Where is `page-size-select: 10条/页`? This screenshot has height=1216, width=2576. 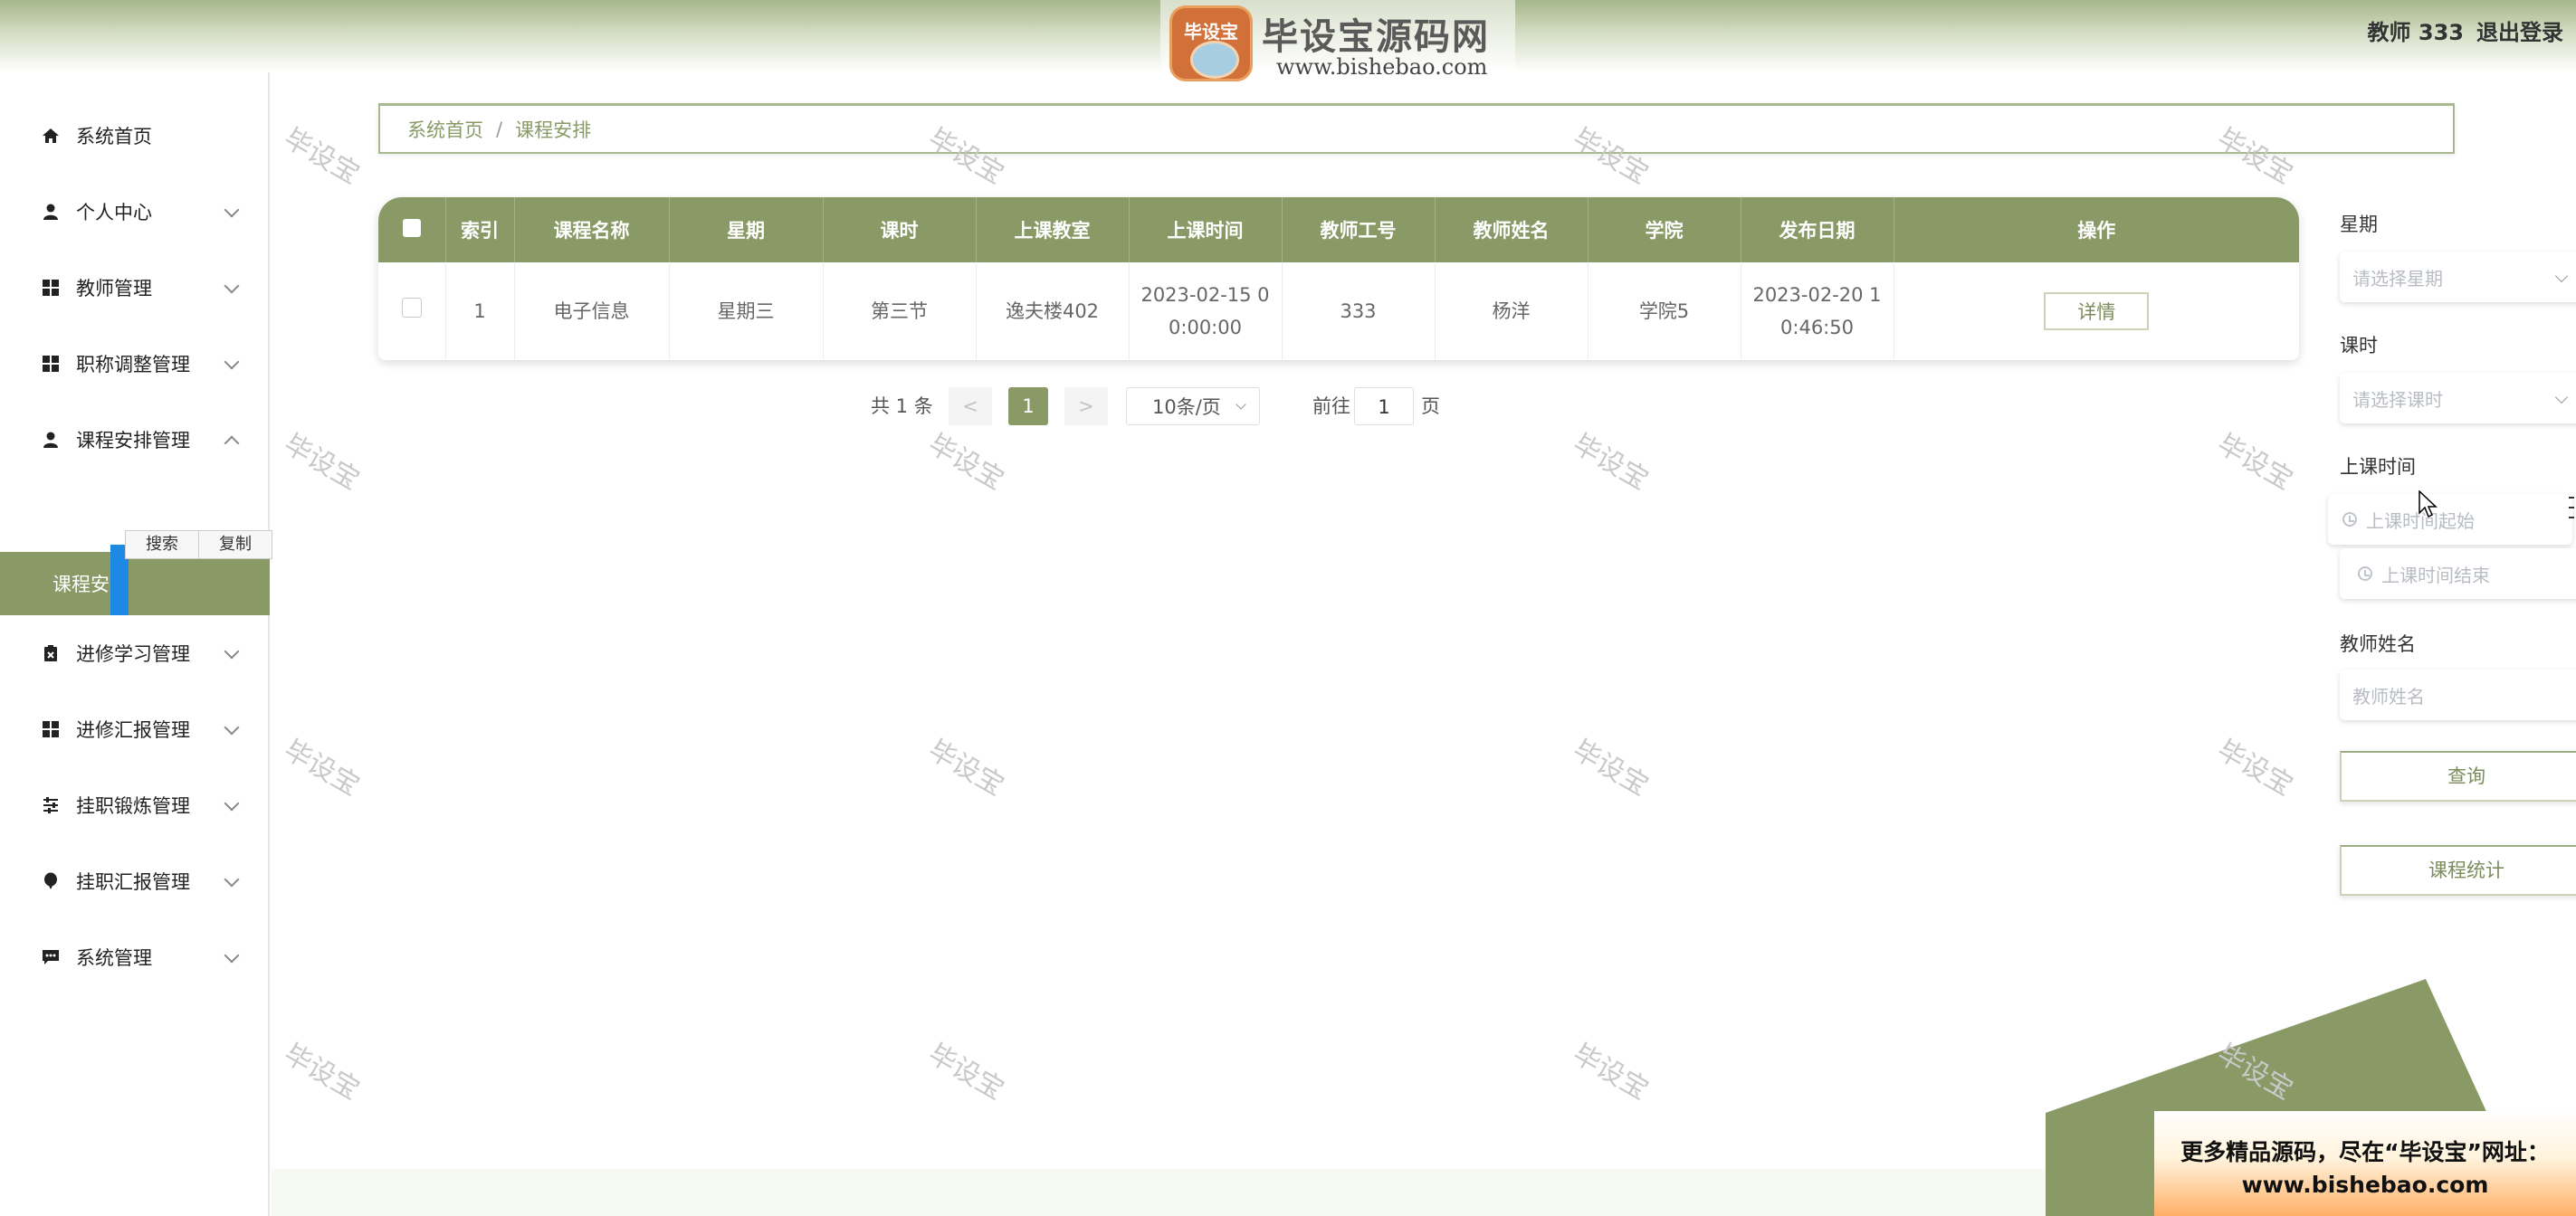 page-size-select: 10条/页 is located at coordinates (1193, 406).